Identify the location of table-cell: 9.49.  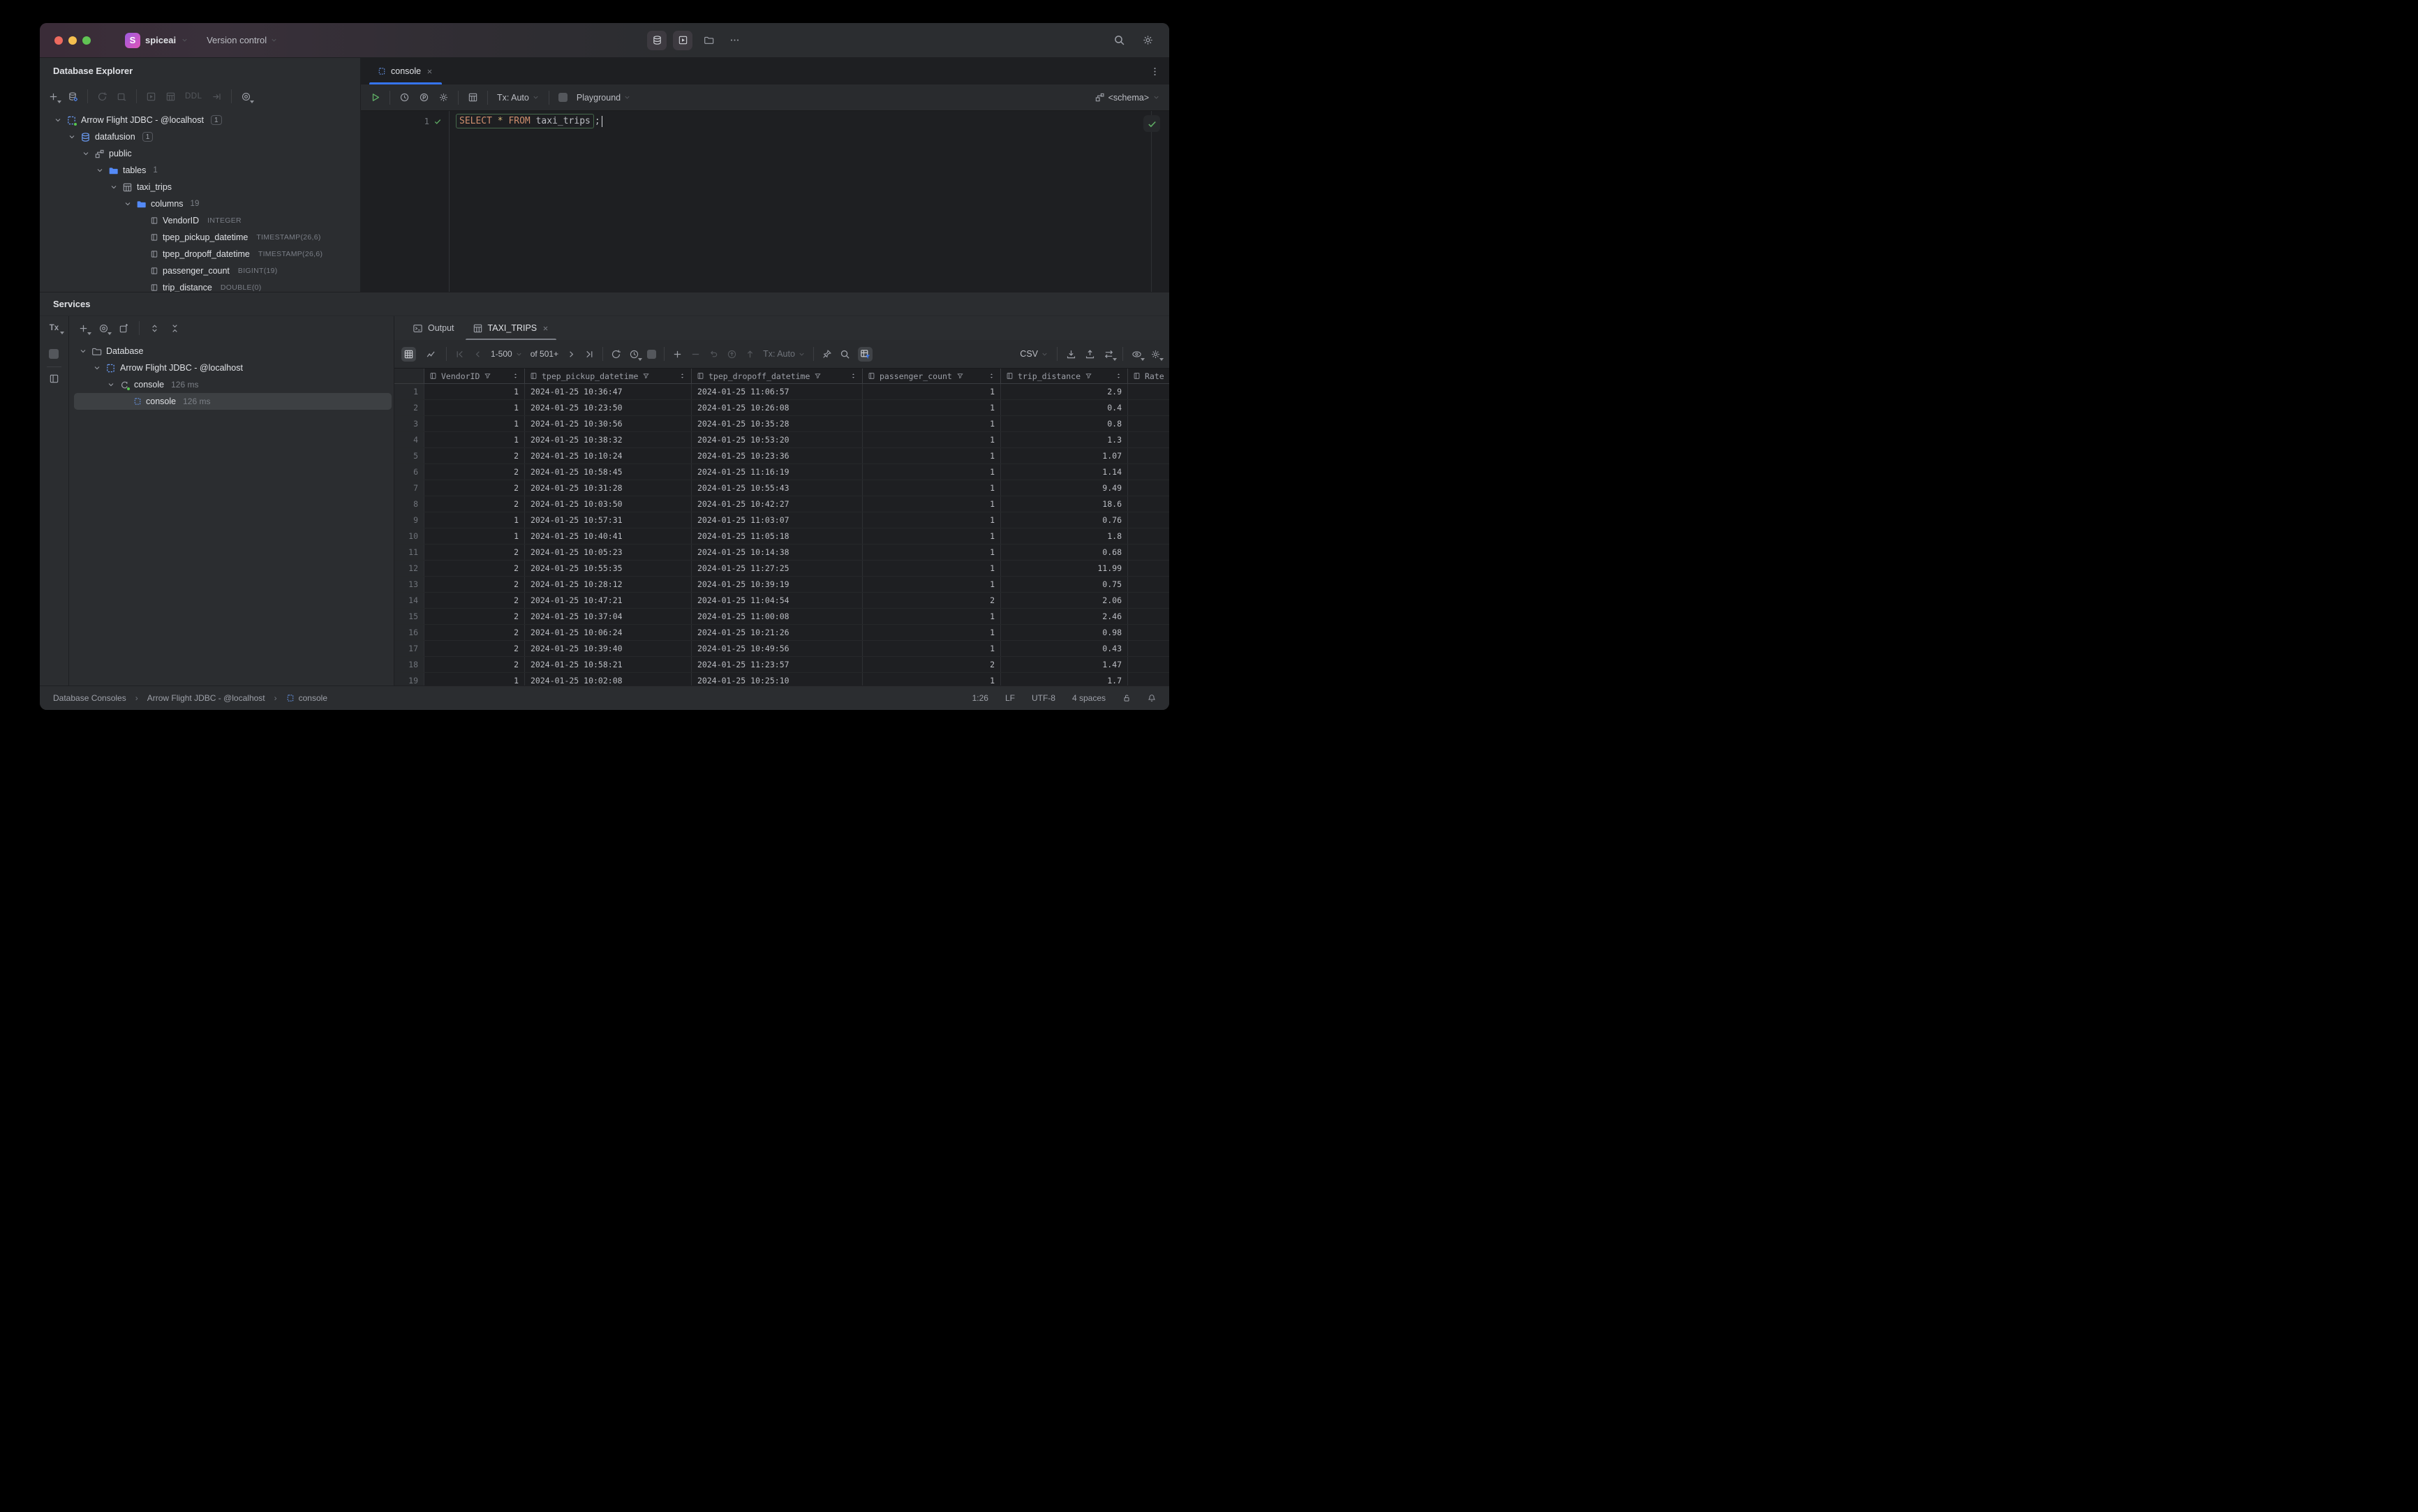
(1064, 488).